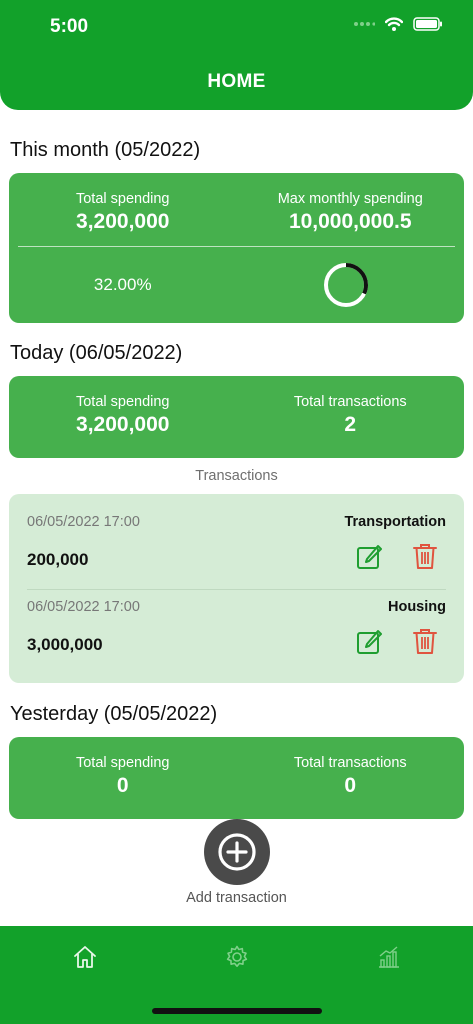 The image size is (473, 1024). What do you see at coordinates (389, 957) in the screenshot?
I see `chart-icon` at bounding box center [389, 957].